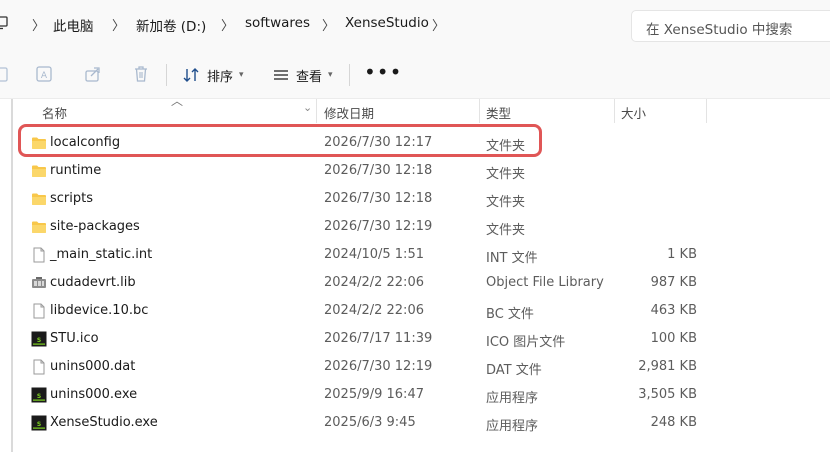 Image resolution: width=830 pixels, height=452 pixels. Describe the element at coordinates (633, 112) in the screenshot. I see `column-size: 大小` at that location.